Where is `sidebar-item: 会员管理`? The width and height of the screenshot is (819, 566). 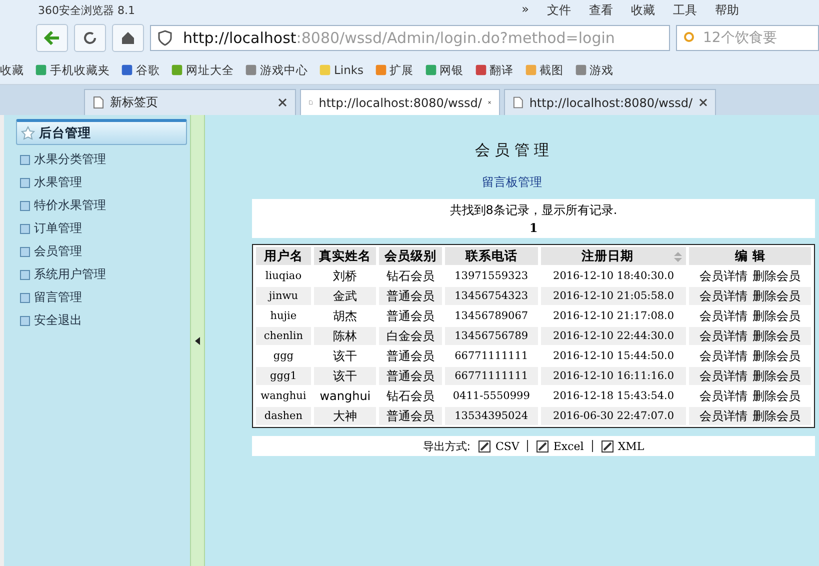 sidebar-item: 会员管理 is located at coordinates (103, 251).